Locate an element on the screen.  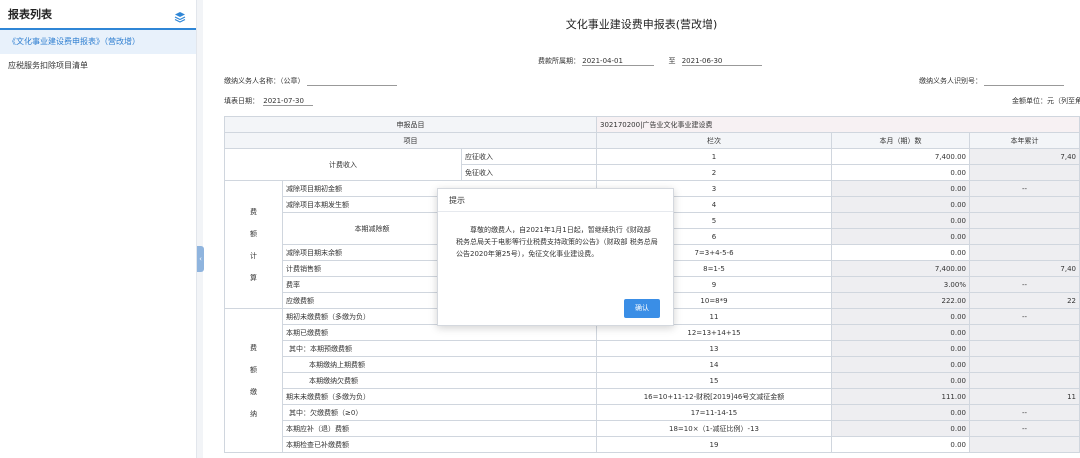
confirm-button: 确认 is located at coordinates (642, 308).